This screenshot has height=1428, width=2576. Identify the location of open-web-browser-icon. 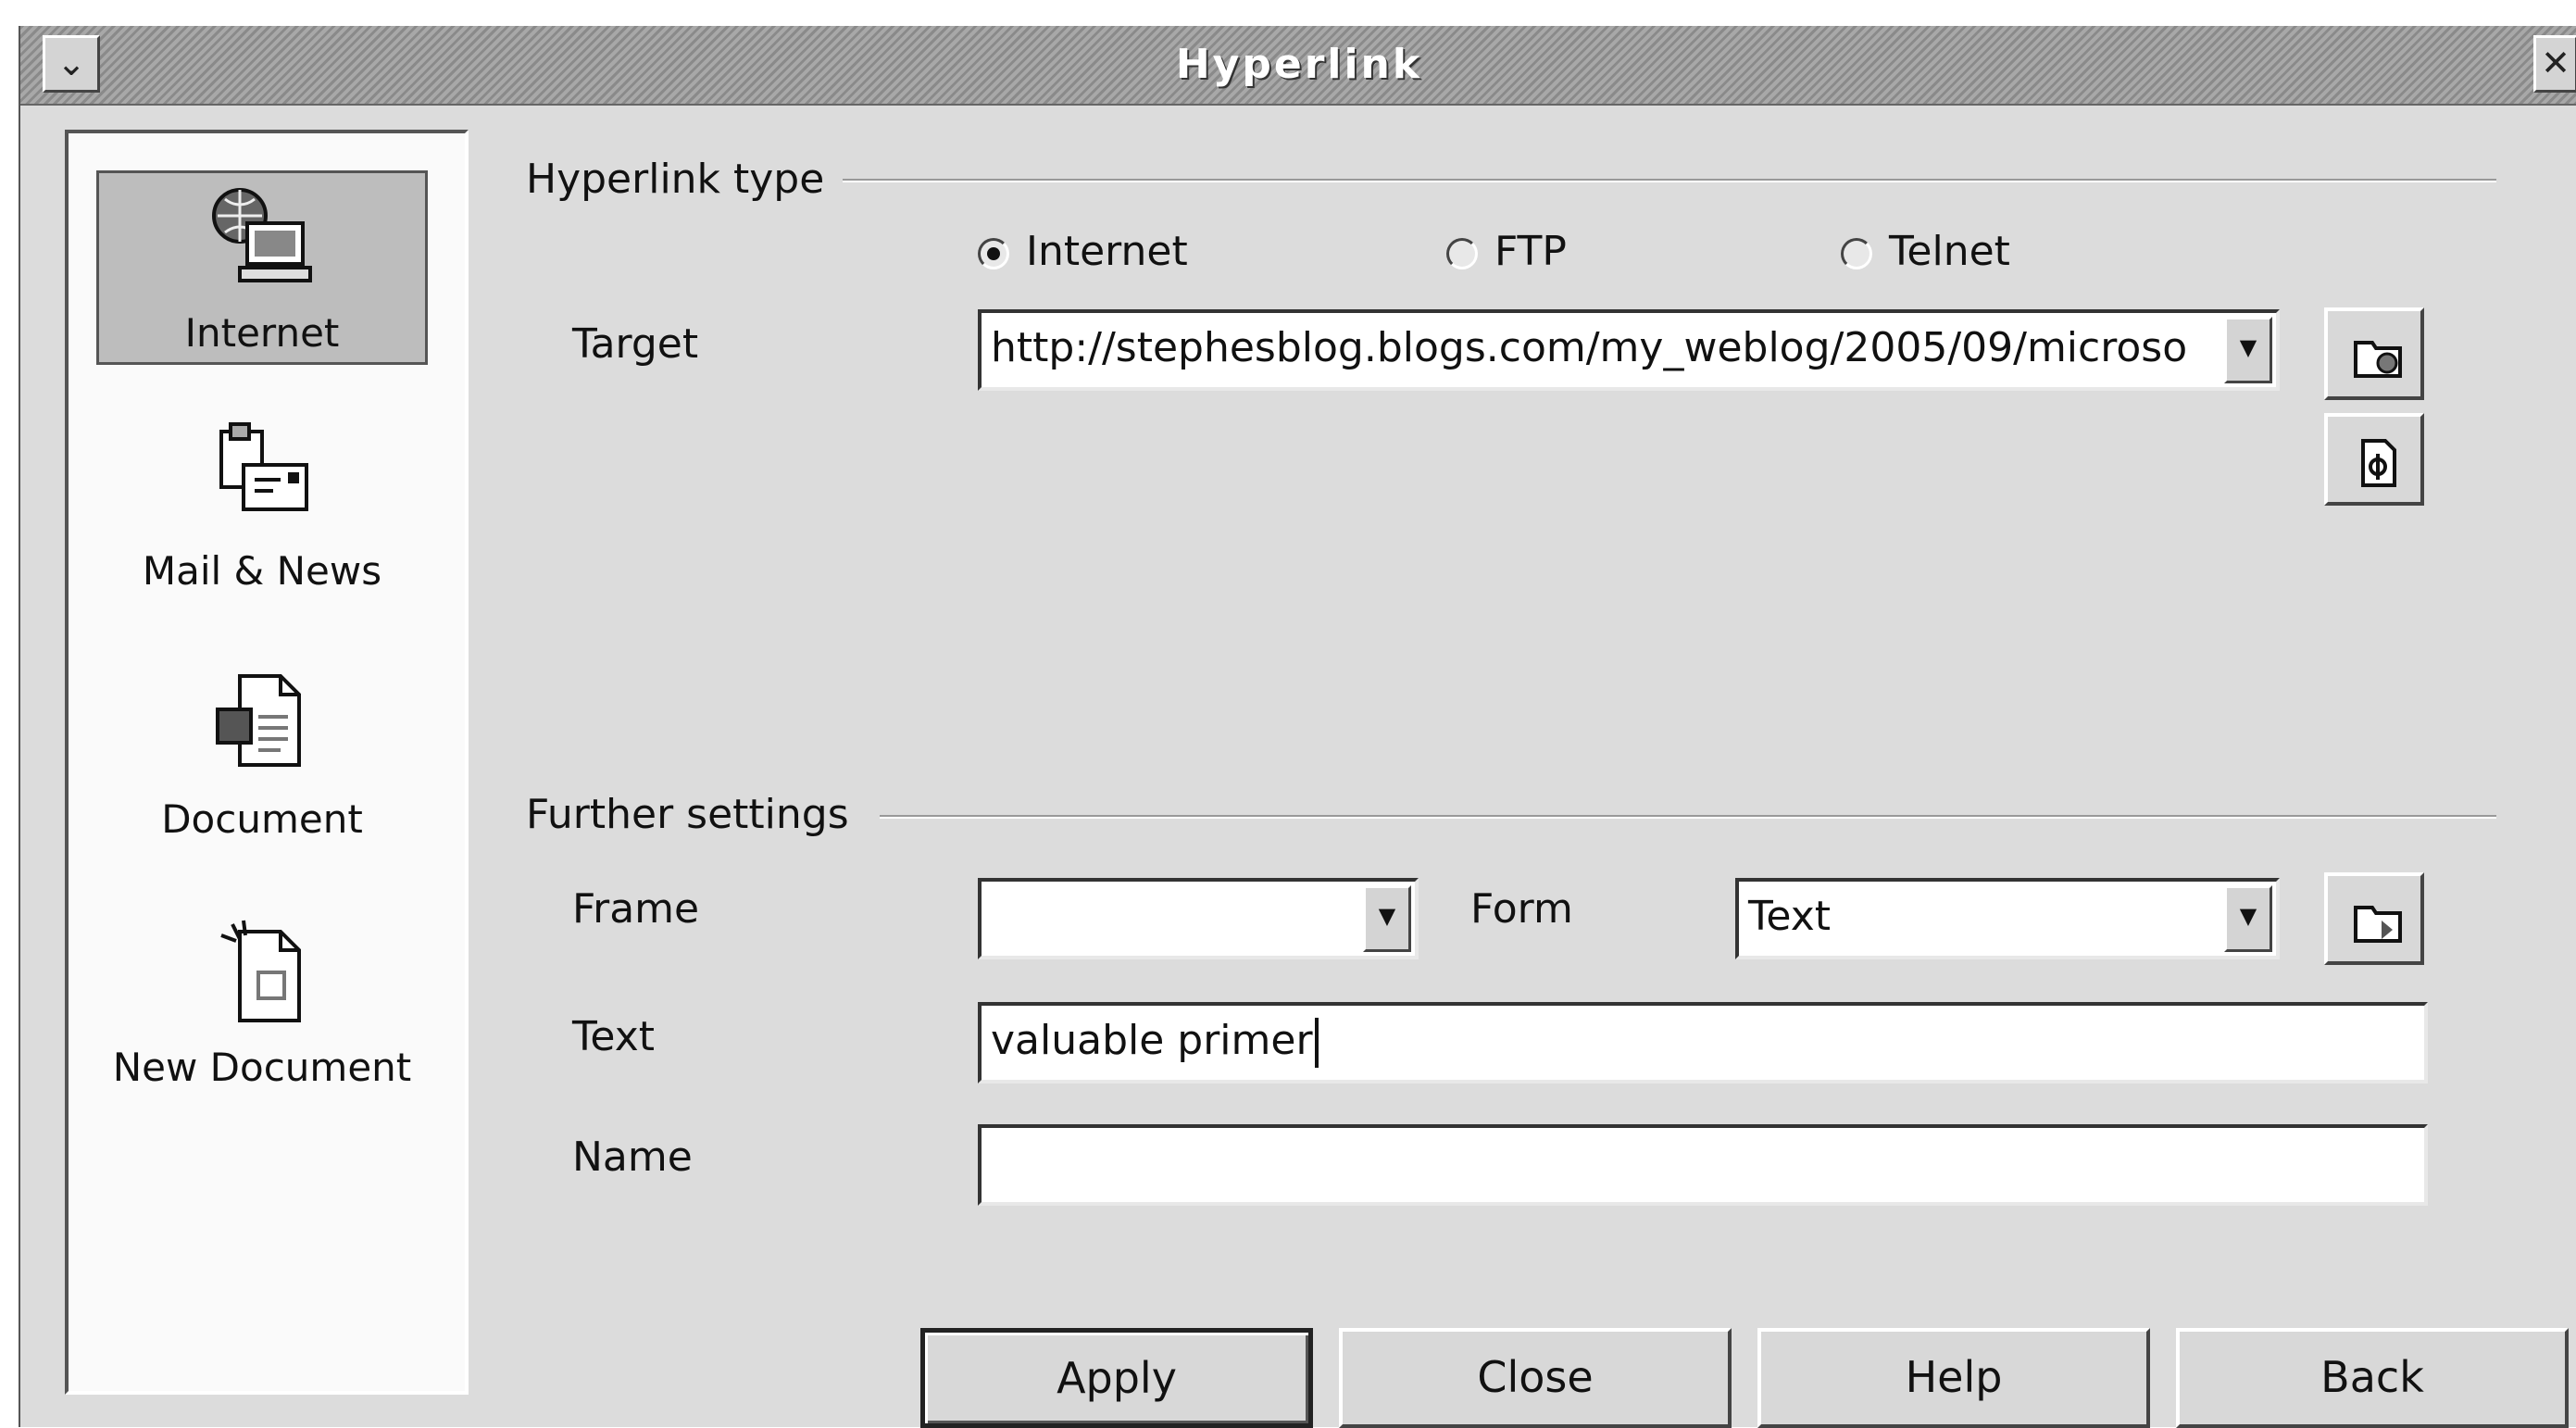
(2378, 359).